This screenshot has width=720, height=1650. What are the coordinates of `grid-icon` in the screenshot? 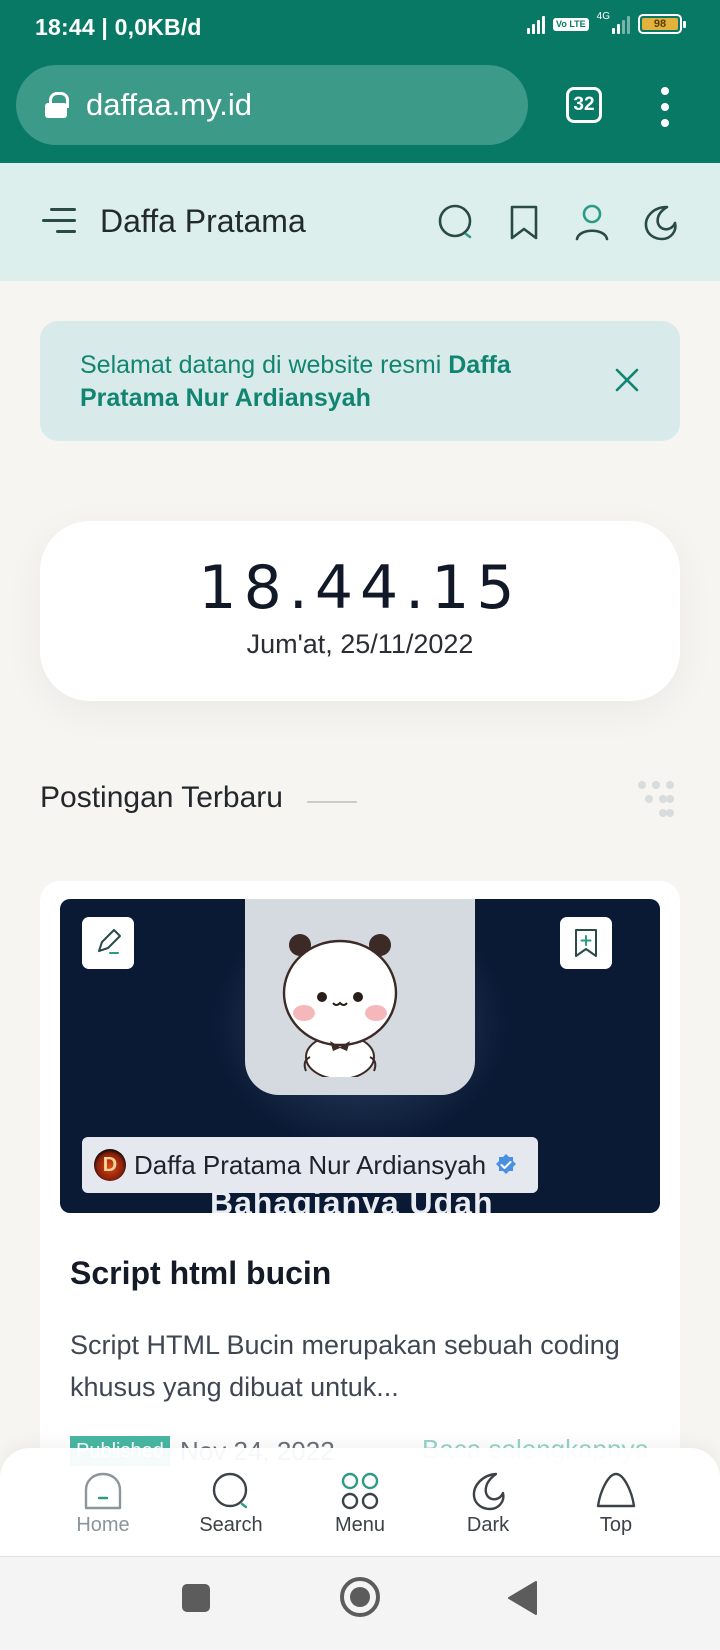 It's located at (360, 1491).